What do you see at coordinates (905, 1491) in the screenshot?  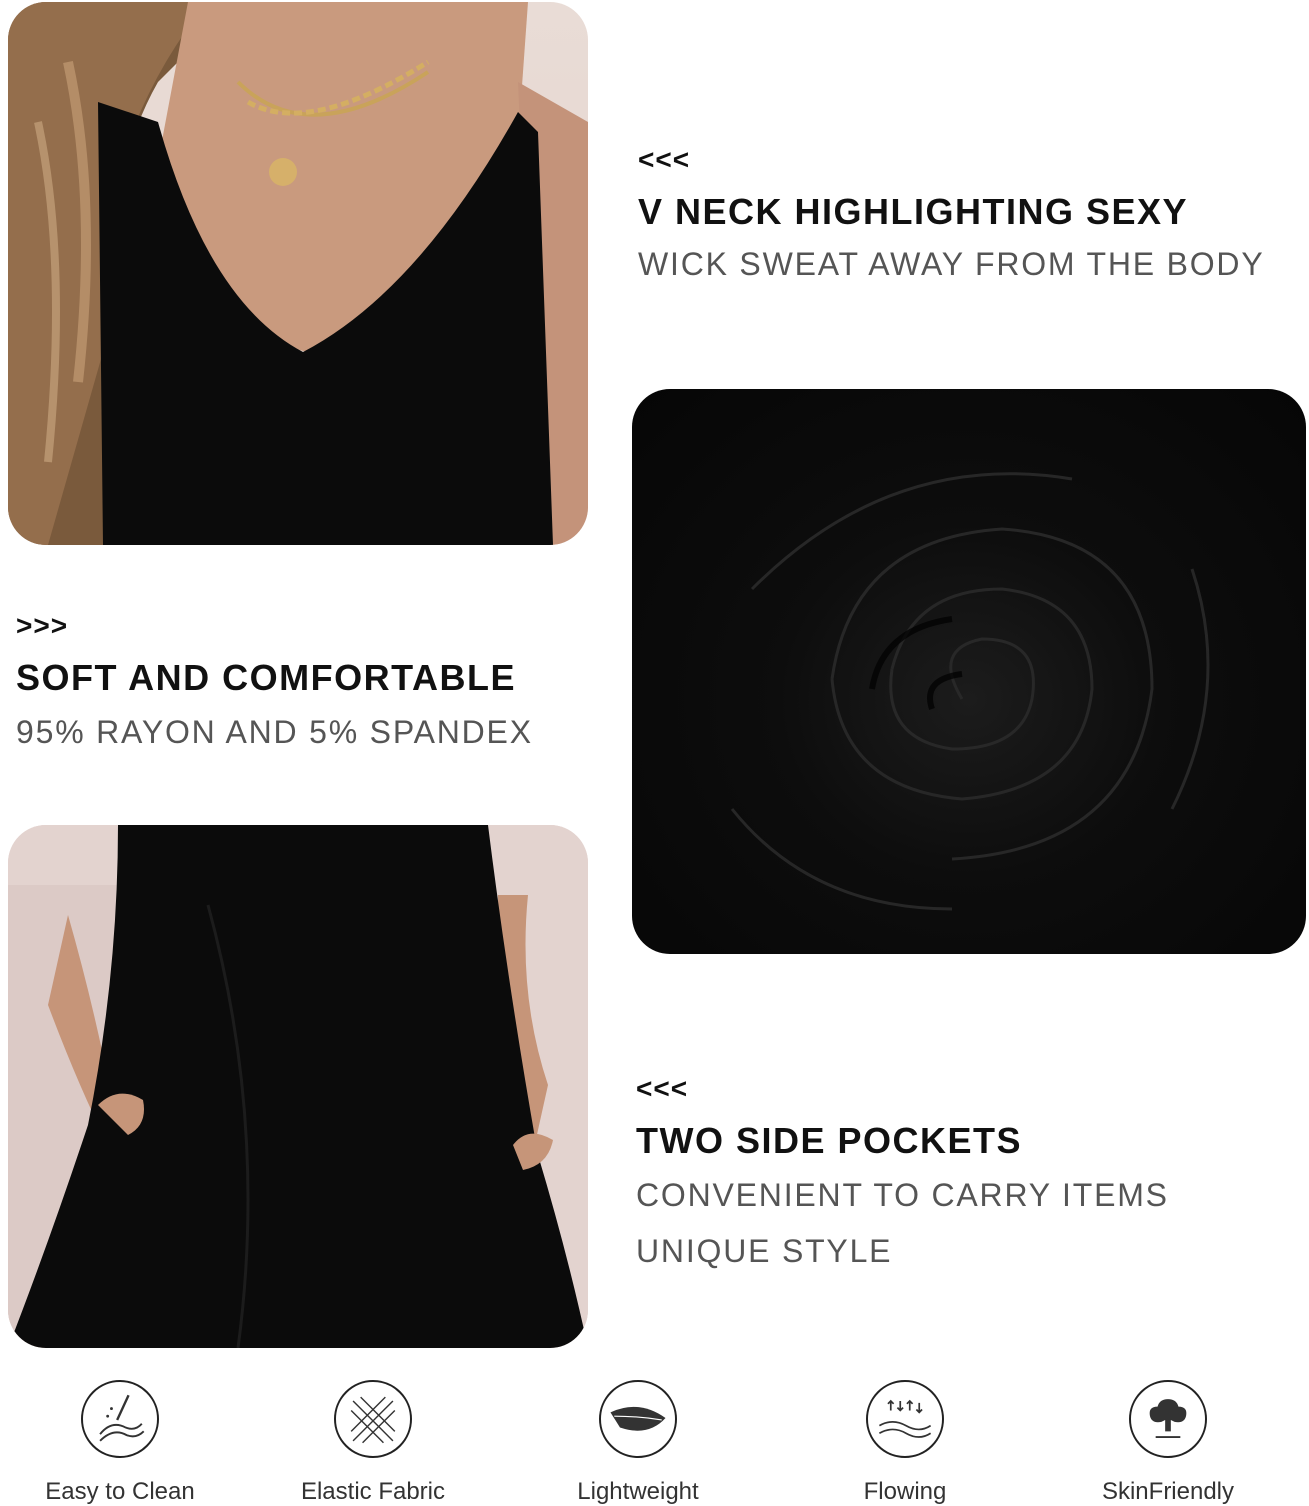 I see `feature-label: Flowing` at bounding box center [905, 1491].